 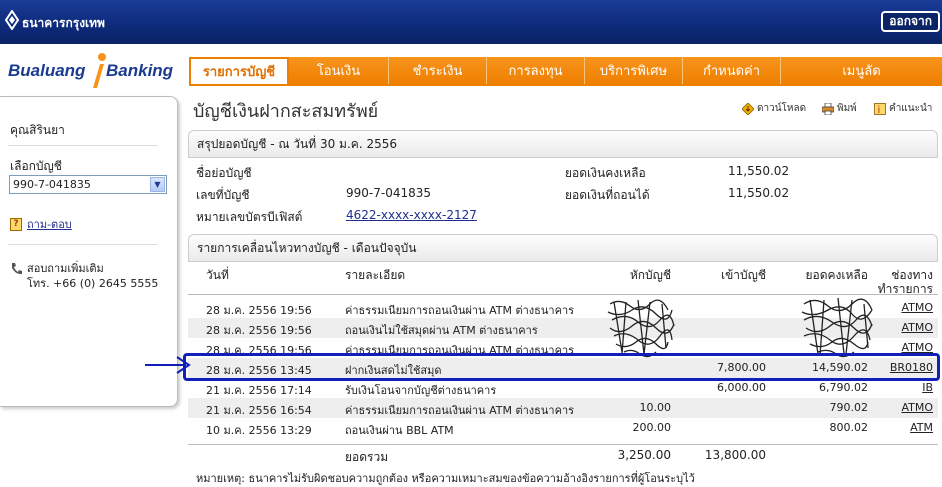 I want to click on totals-row: ยอดรวม 3,250.00 13,800.00, so click(x=563, y=455).